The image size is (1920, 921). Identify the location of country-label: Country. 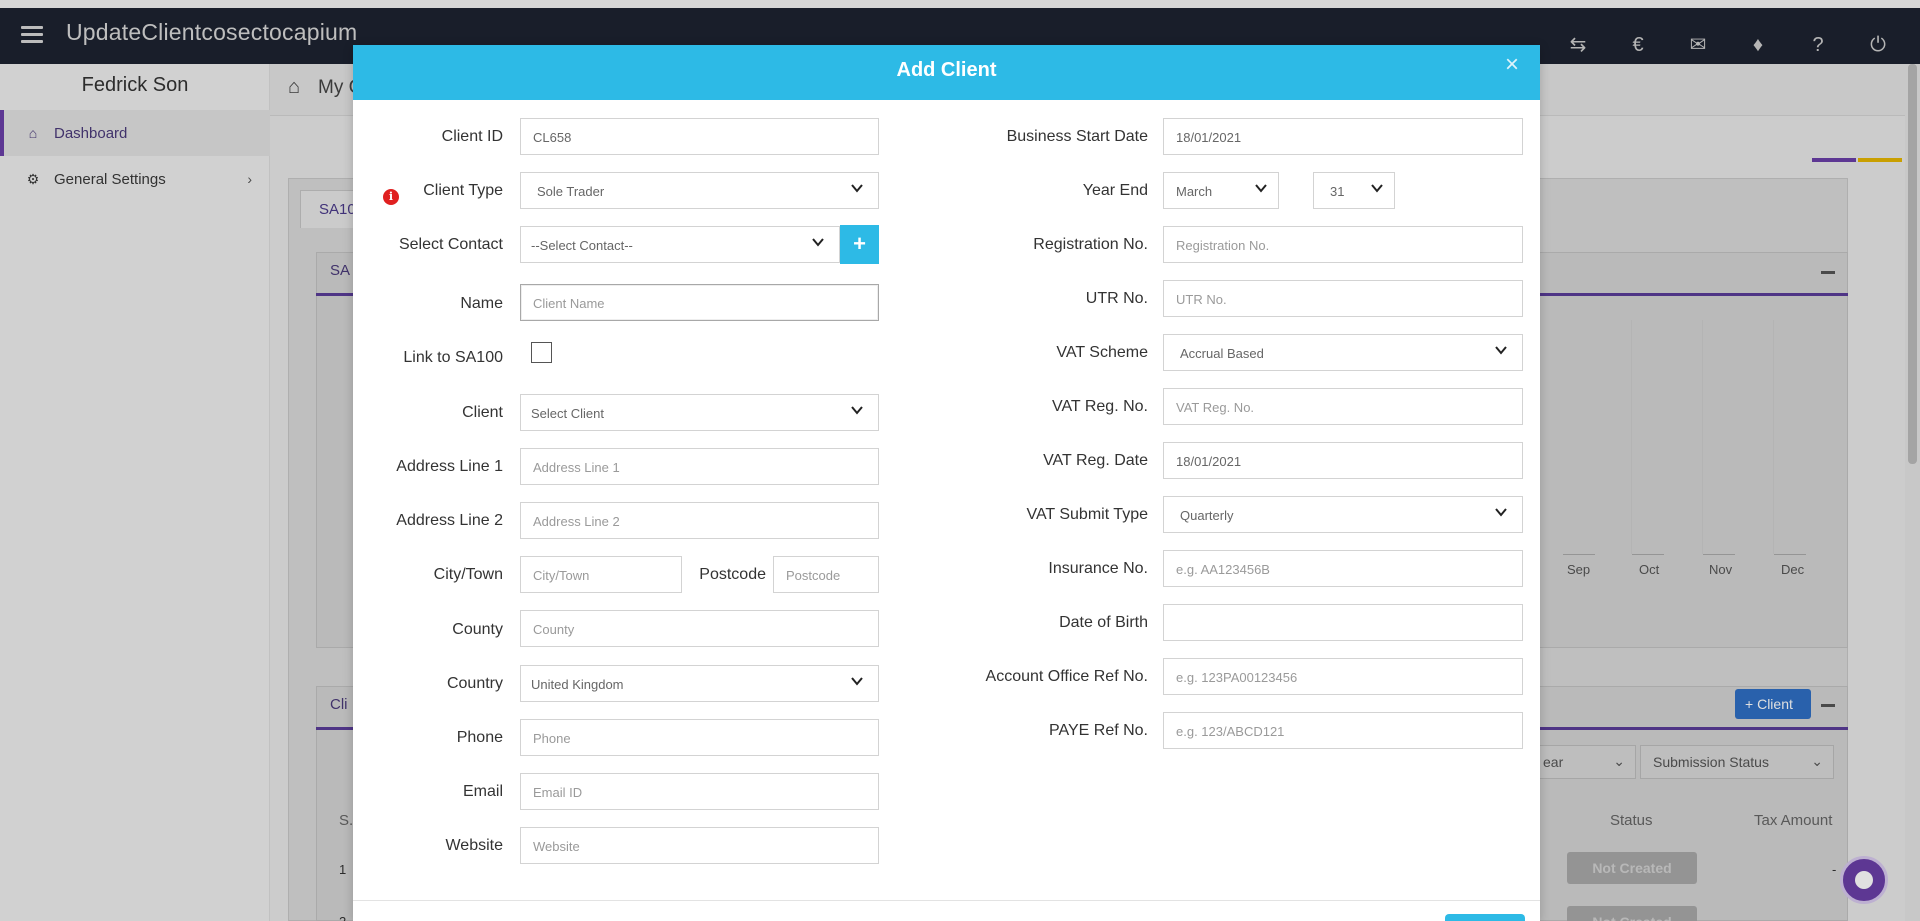
(474, 683).